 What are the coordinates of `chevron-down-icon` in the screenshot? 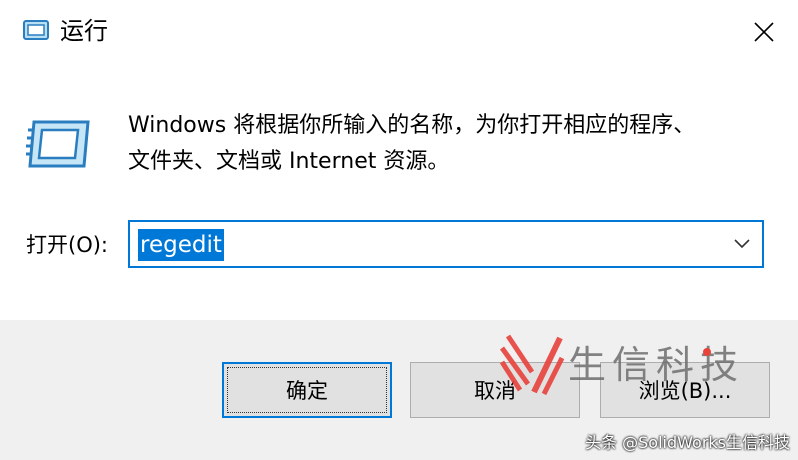 It's located at (742, 244).